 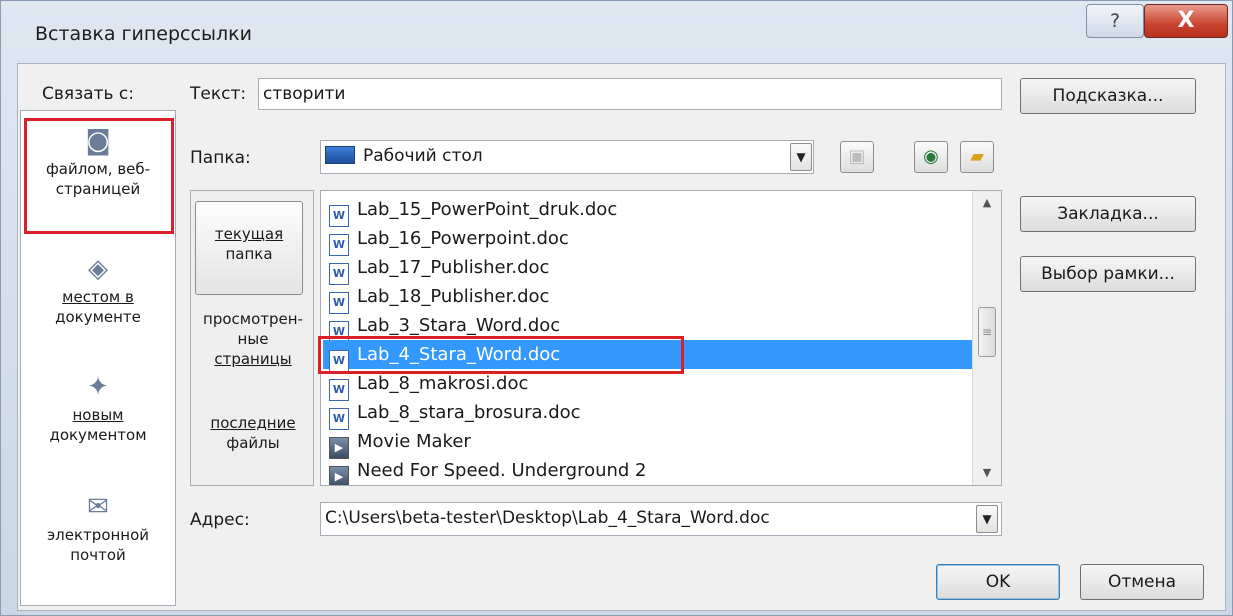 I want to click on title-bar: Вставка гиперссылки ? X, so click(x=617, y=32).